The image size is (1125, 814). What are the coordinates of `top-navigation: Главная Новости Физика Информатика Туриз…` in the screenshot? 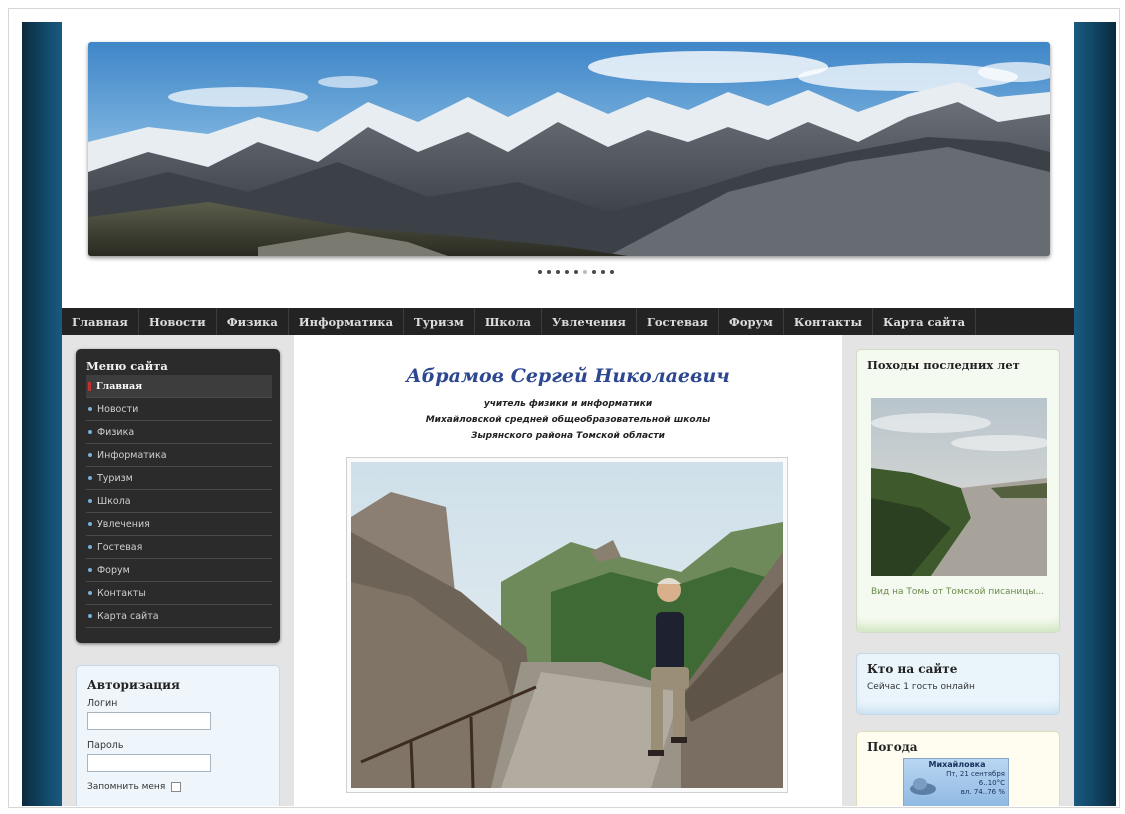 It's located at (568, 321).